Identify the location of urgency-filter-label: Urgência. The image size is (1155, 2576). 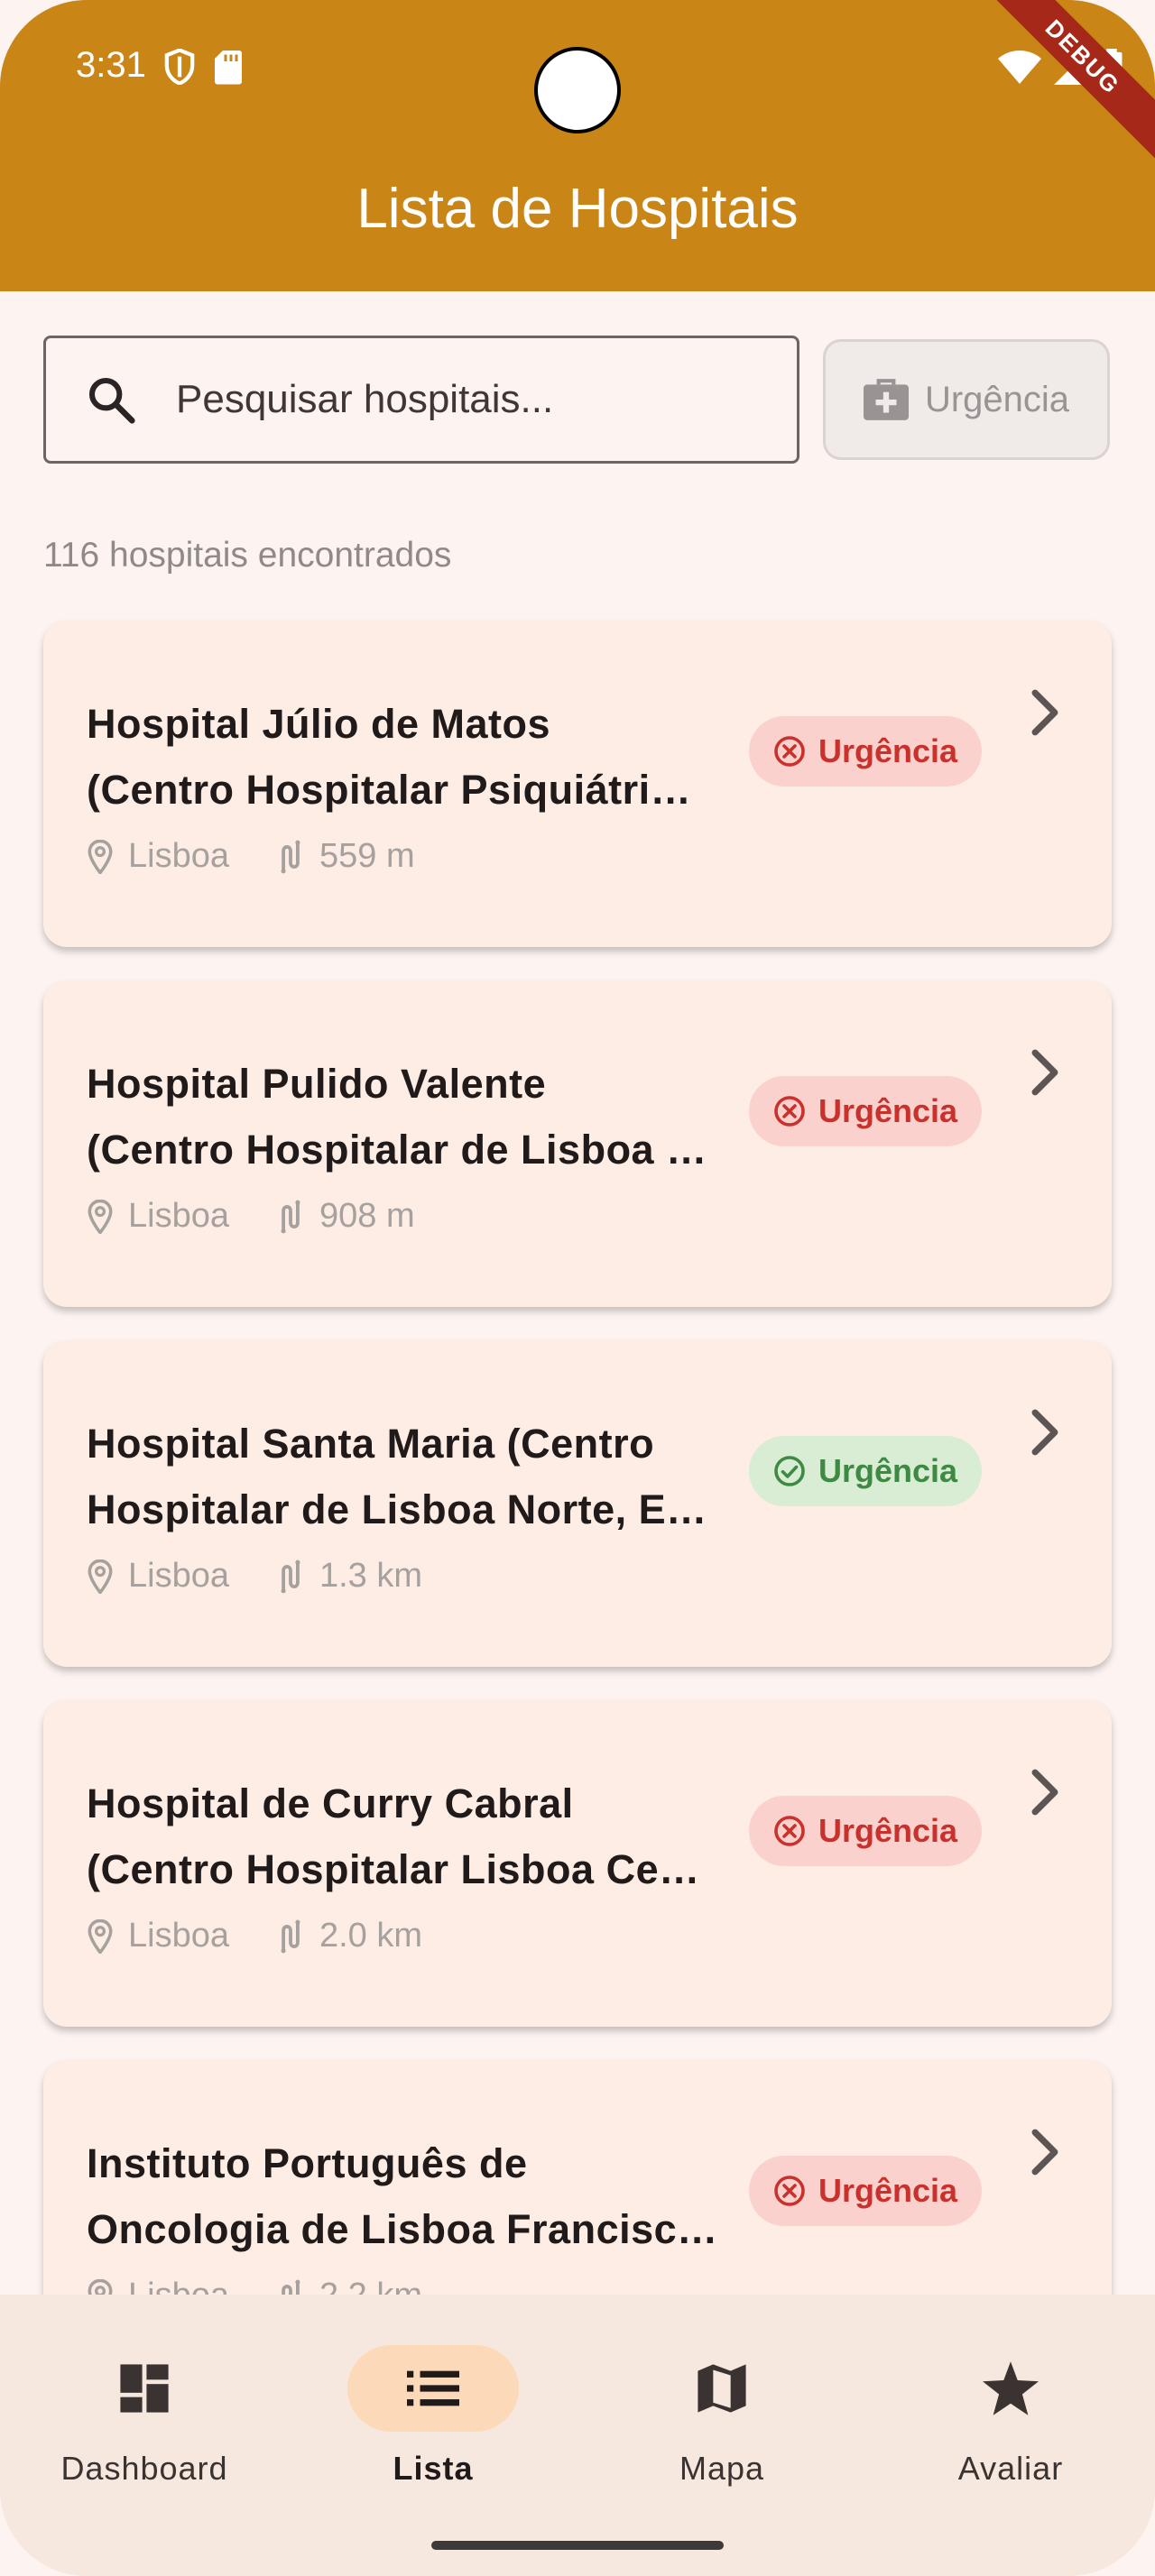
(997, 399).